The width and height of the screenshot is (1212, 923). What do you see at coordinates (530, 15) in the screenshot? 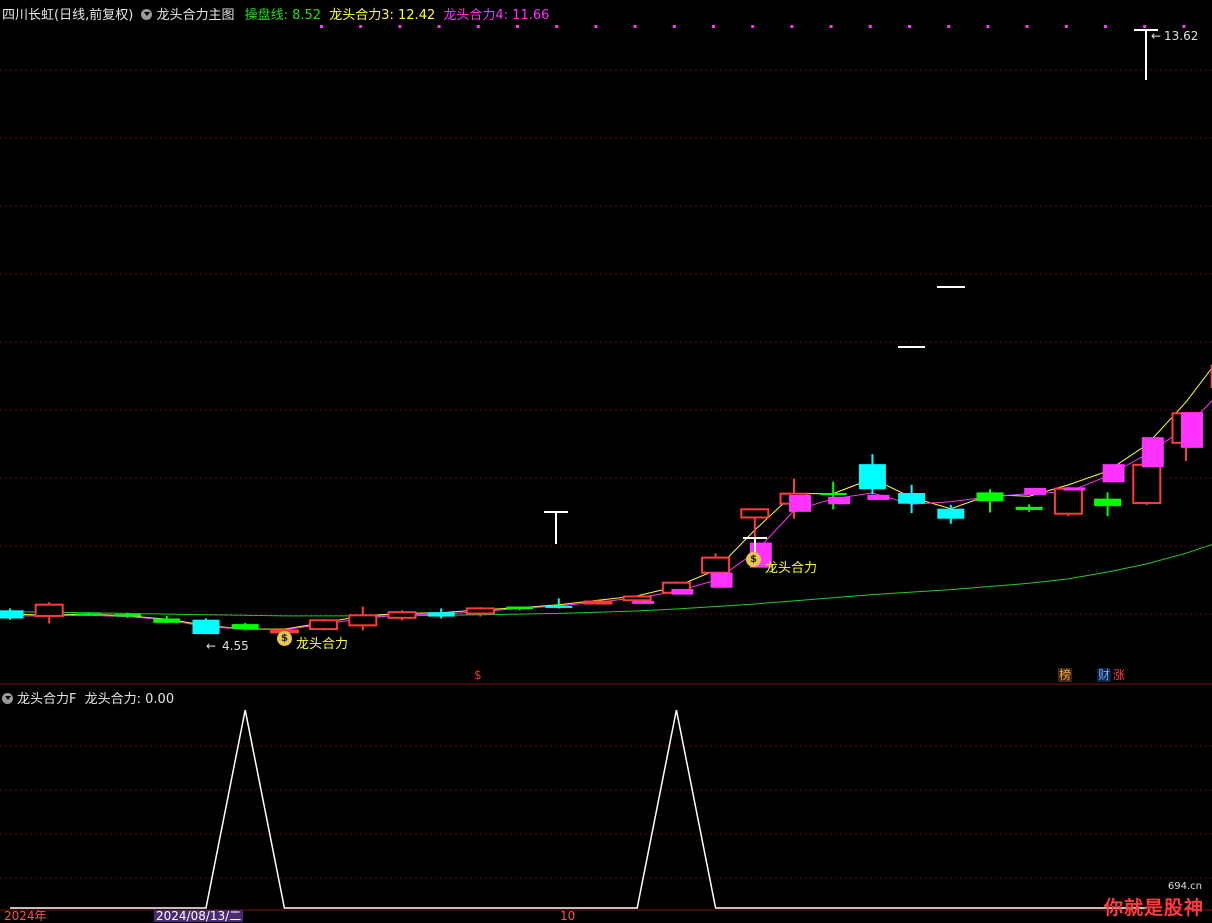
I see `series-value-2: 11.66` at bounding box center [530, 15].